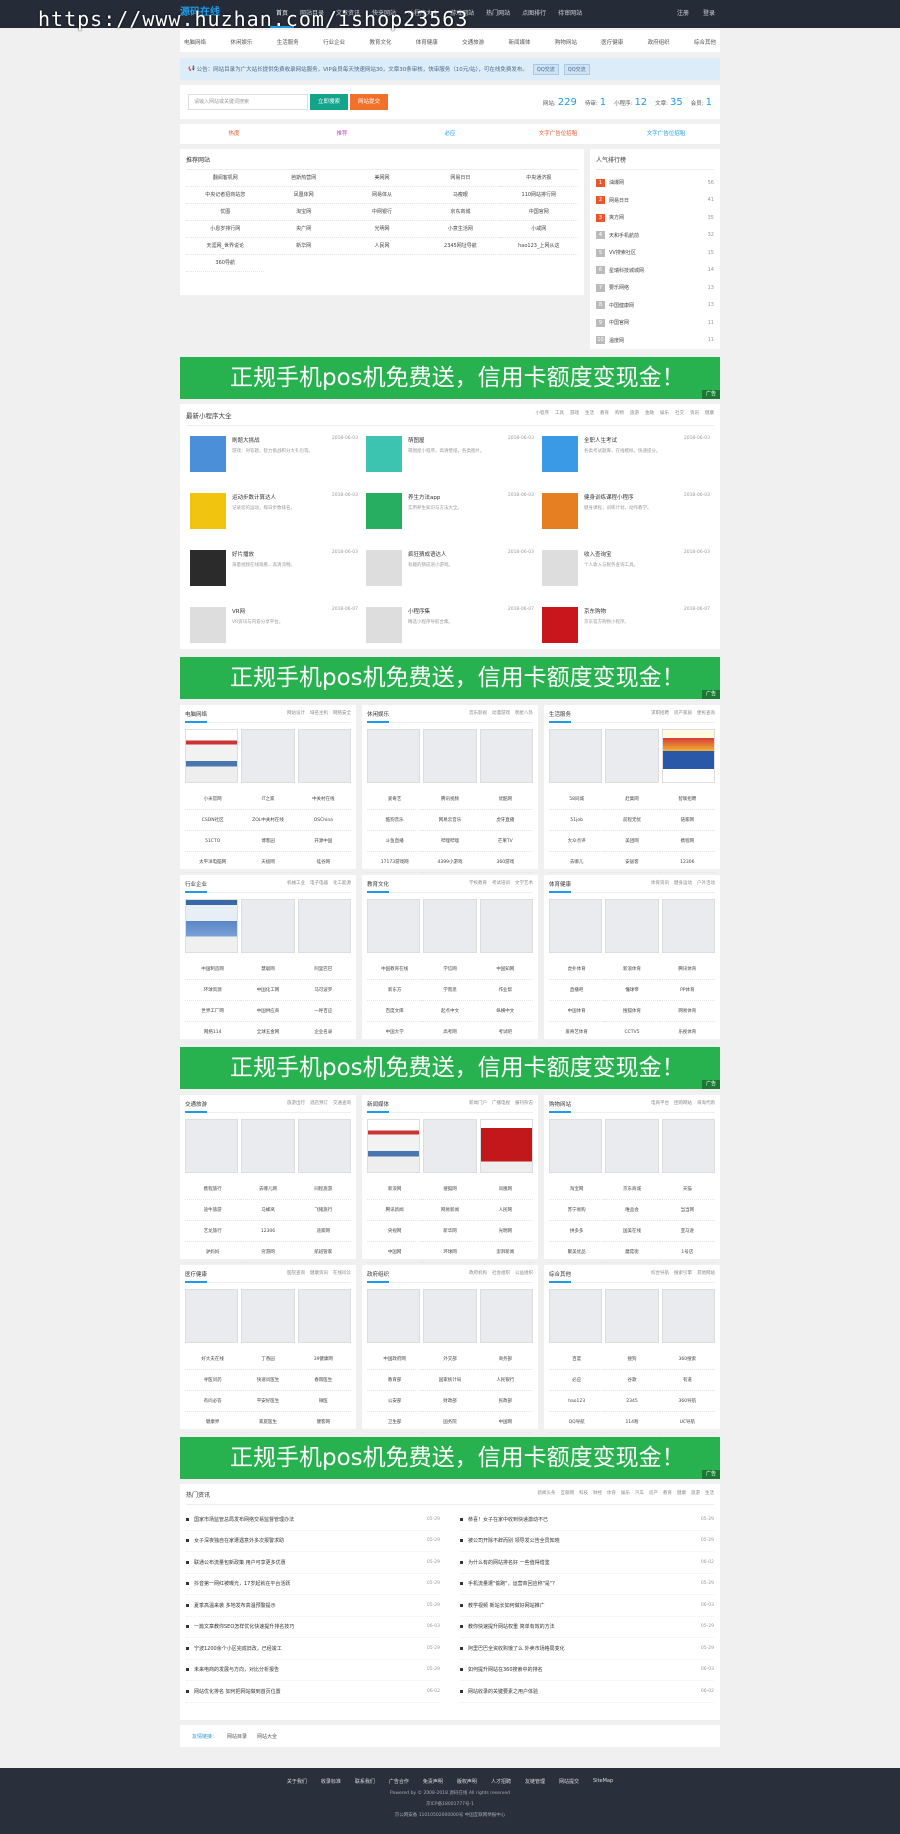 The height and width of the screenshot is (1834, 900). What do you see at coordinates (419, 611) in the screenshot?
I see `app-name: 小程序集` at bounding box center [419, 611].